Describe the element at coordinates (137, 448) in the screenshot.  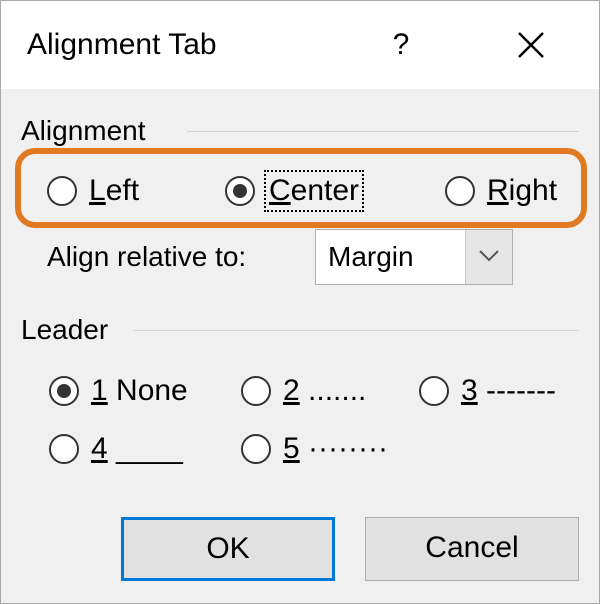
I see `radio-label-leader-4: 4 ____` at that location.